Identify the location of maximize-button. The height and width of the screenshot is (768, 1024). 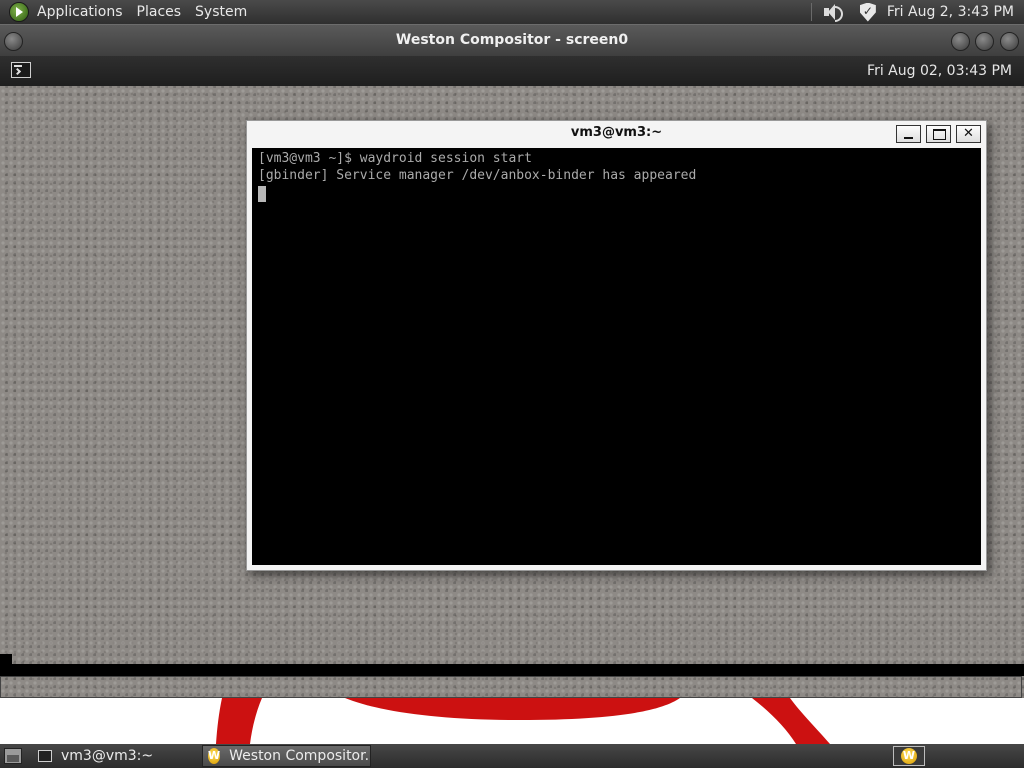
(984, 41).